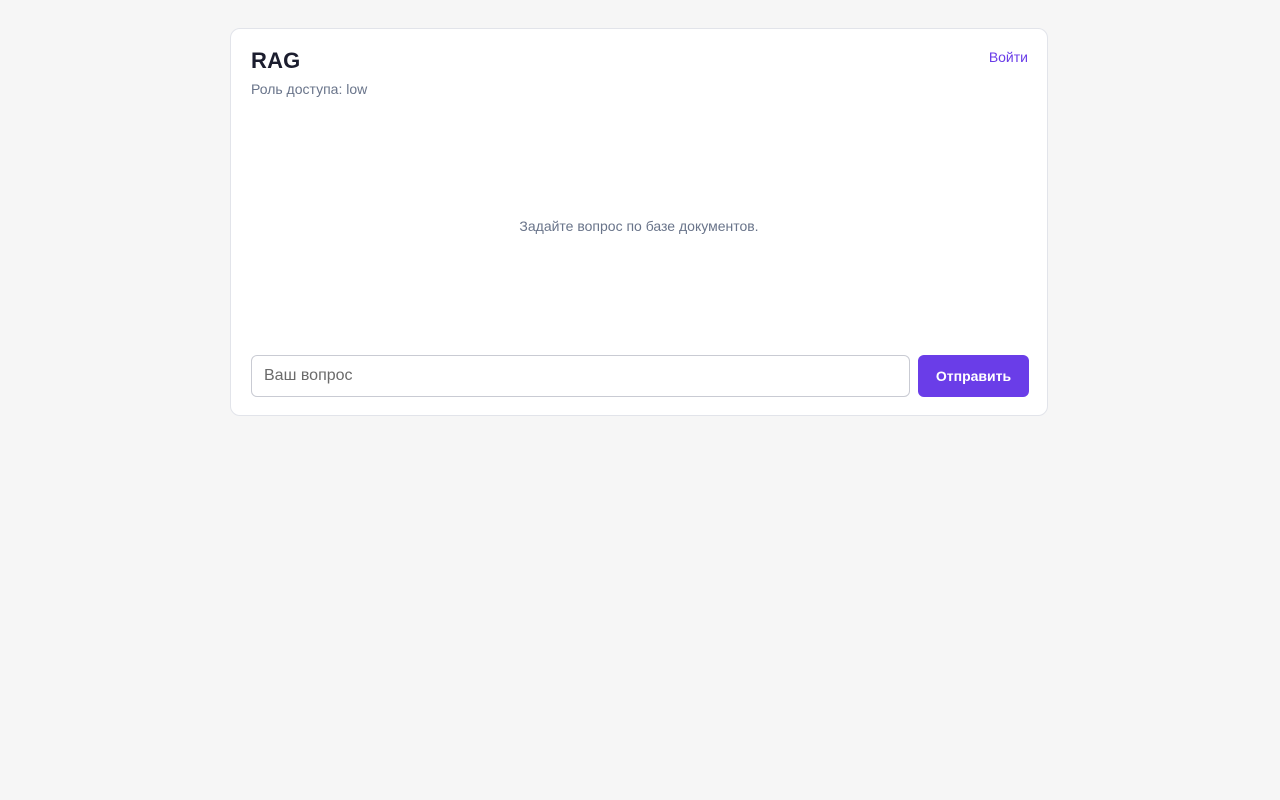  Describe the element at coordinates (1008, 57) in the screenshot. I see `login-link: Войти` at that location.